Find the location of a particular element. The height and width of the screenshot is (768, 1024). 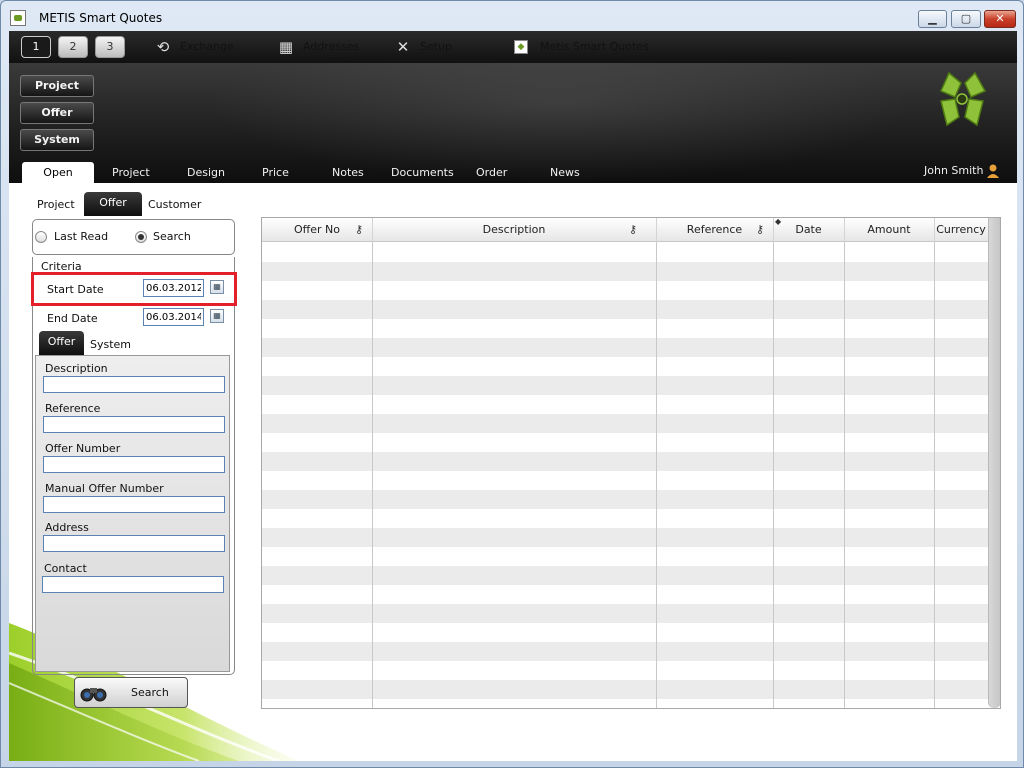

tab-notes: Notes is located at coordinates (348, 172).